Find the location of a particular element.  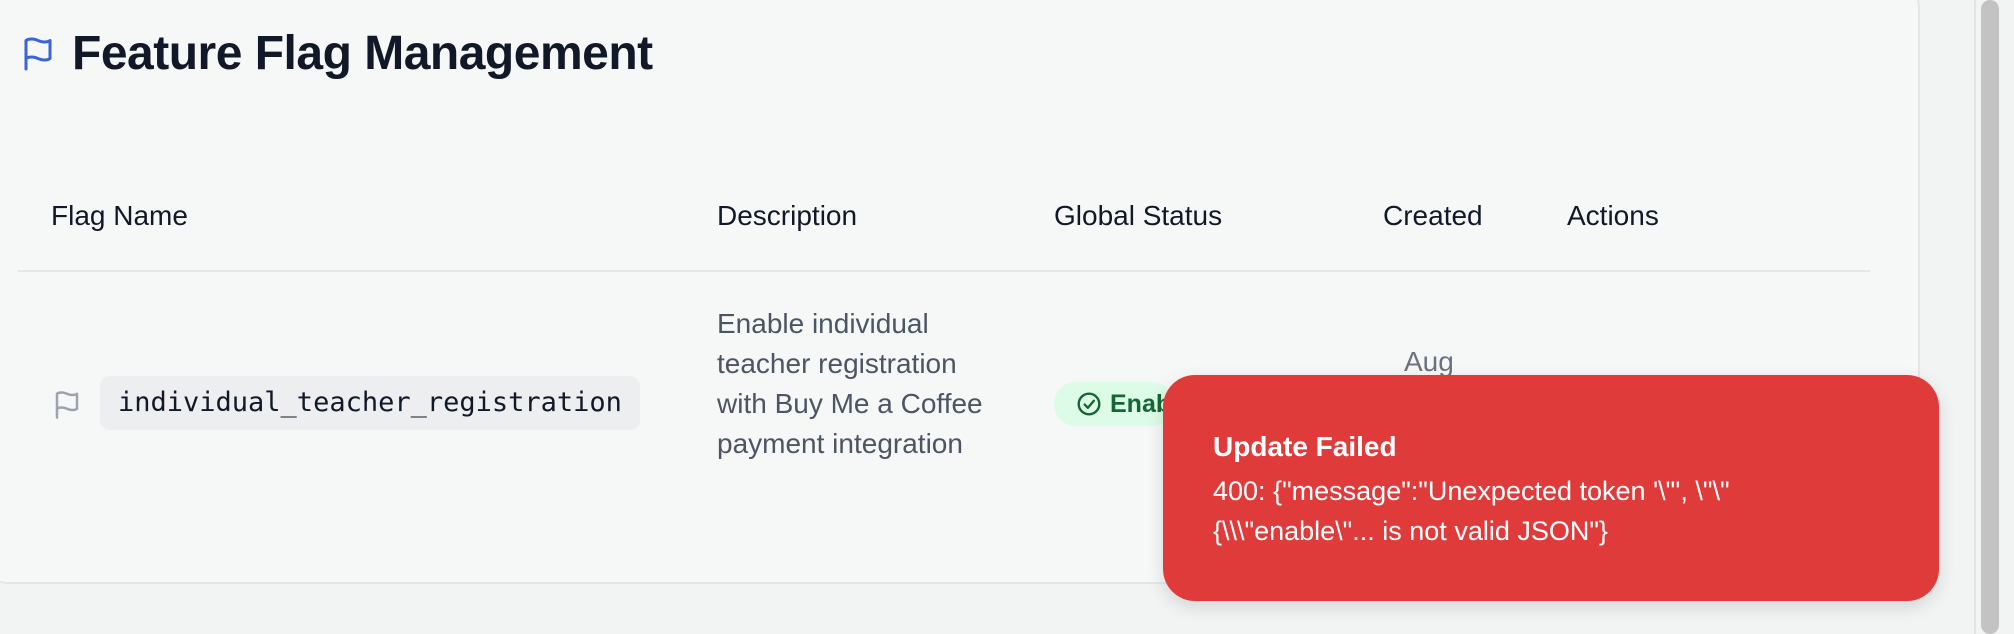

status-badge: Enab is located at coordinates (1114, 404).